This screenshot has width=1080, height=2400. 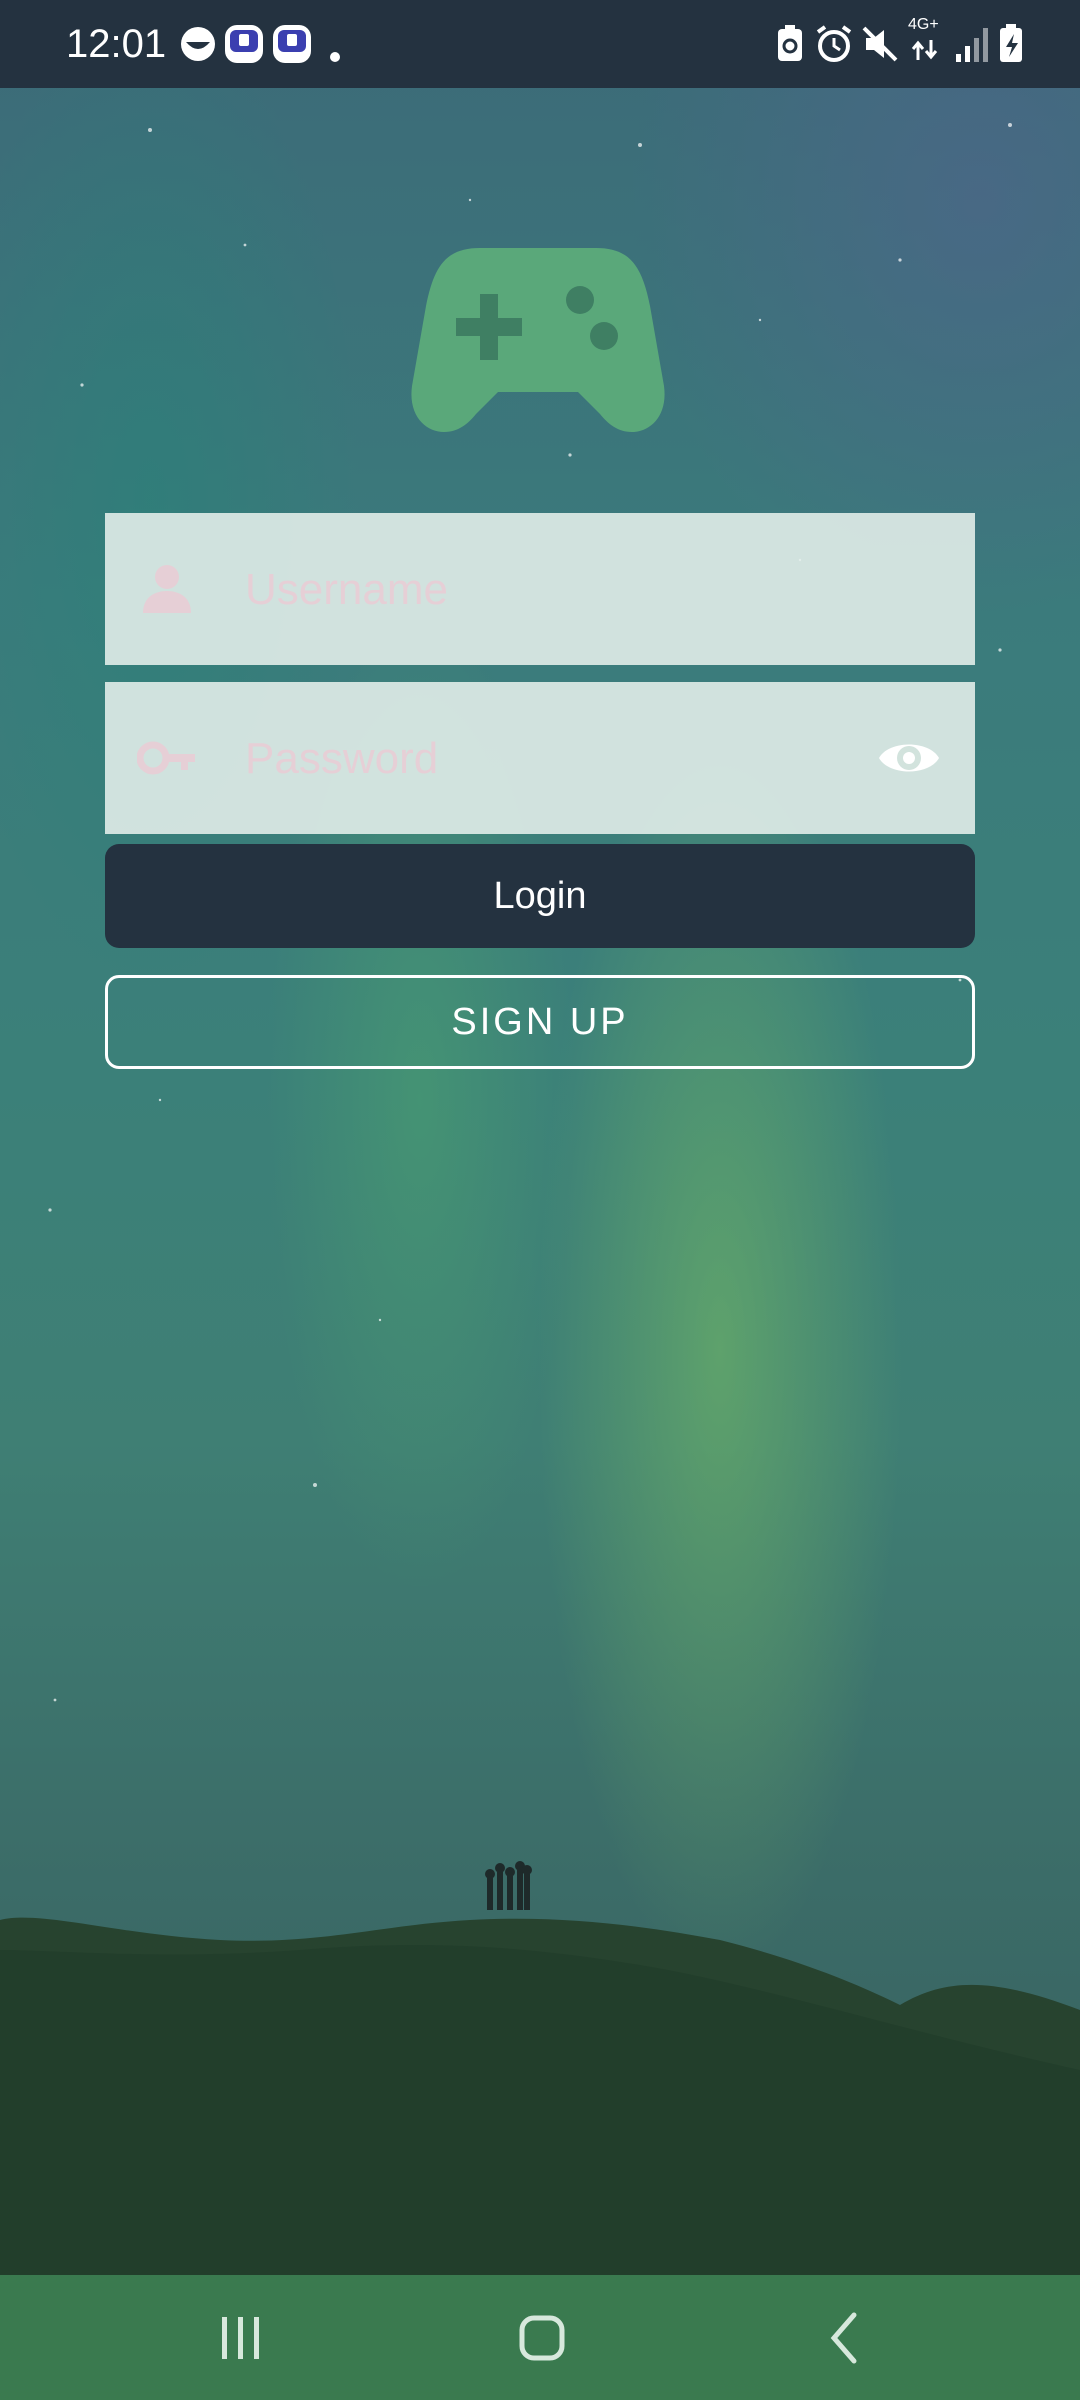 What do you see at coordinates (972, 45) in the screenshot?
I see `signal-icon` at bounding box center [972, 45].